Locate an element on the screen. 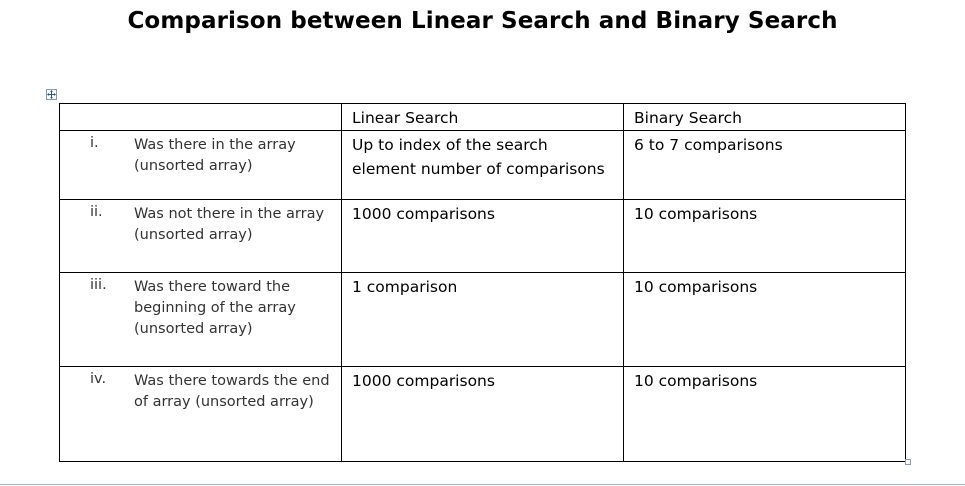  header-cell-empty is located at coordinates (200, 117).